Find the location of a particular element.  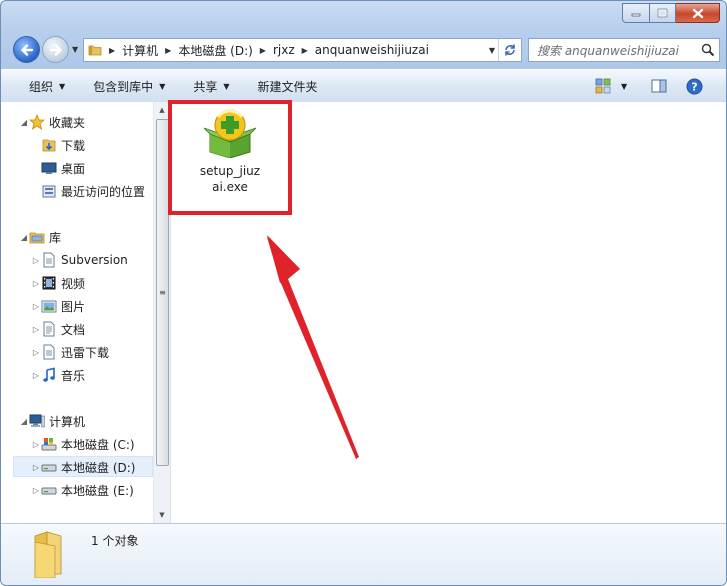

tree-label: 桌面 is located at coordinates (73, 168).